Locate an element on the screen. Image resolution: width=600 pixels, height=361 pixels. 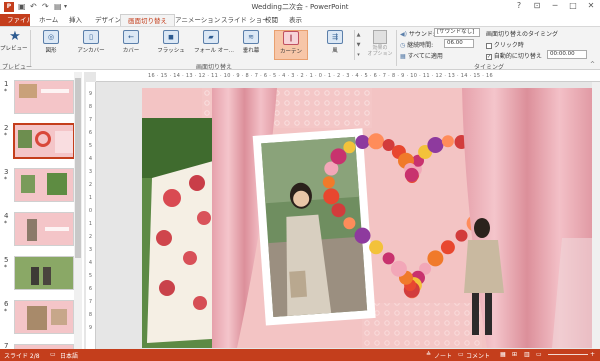
ruler-tick: 1 is located at coordinates (90, 198).